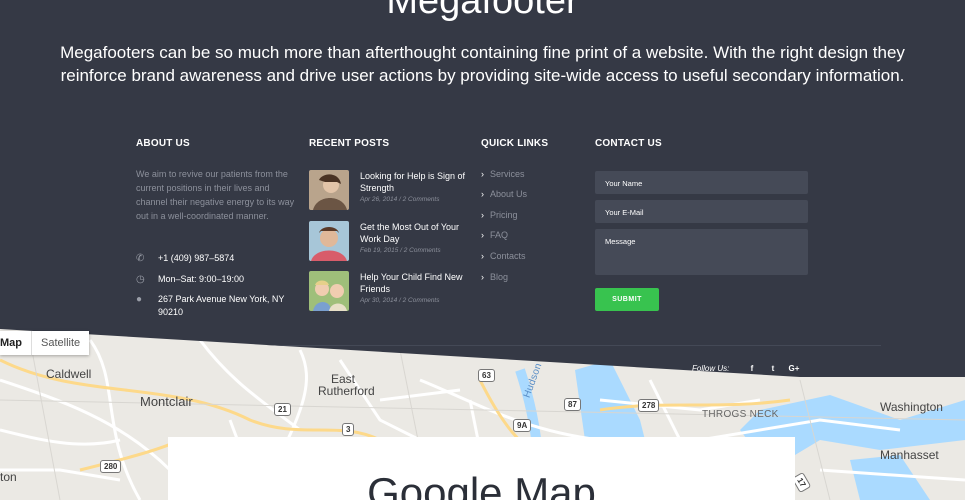 Image resolution: width=965 pixels, height=500 pixels. I want to click on phone-line: ✆ +1 (409) 987–5874, so click(185, 258).